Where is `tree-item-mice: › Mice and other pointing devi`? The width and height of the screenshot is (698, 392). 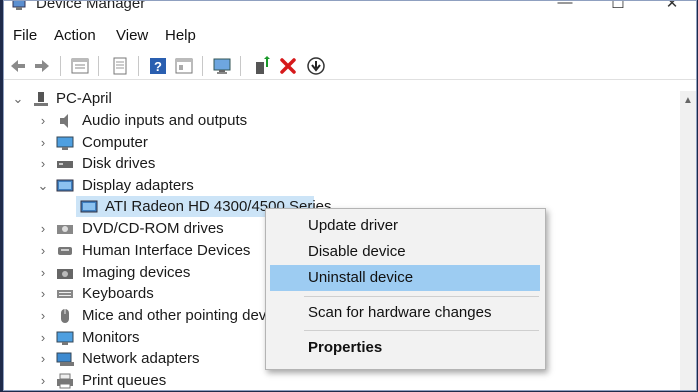
tree-item-mice: › Mice and other pointing devi is located at coordinates (154, 316).